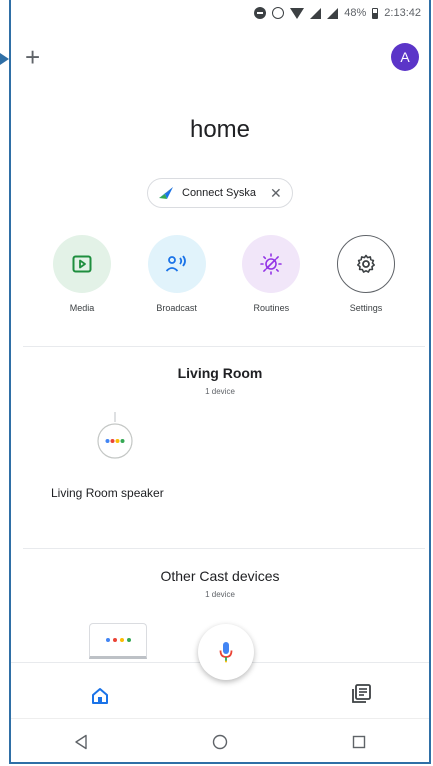  I want to click on do-not-disturb-icon, so click(260, 13).